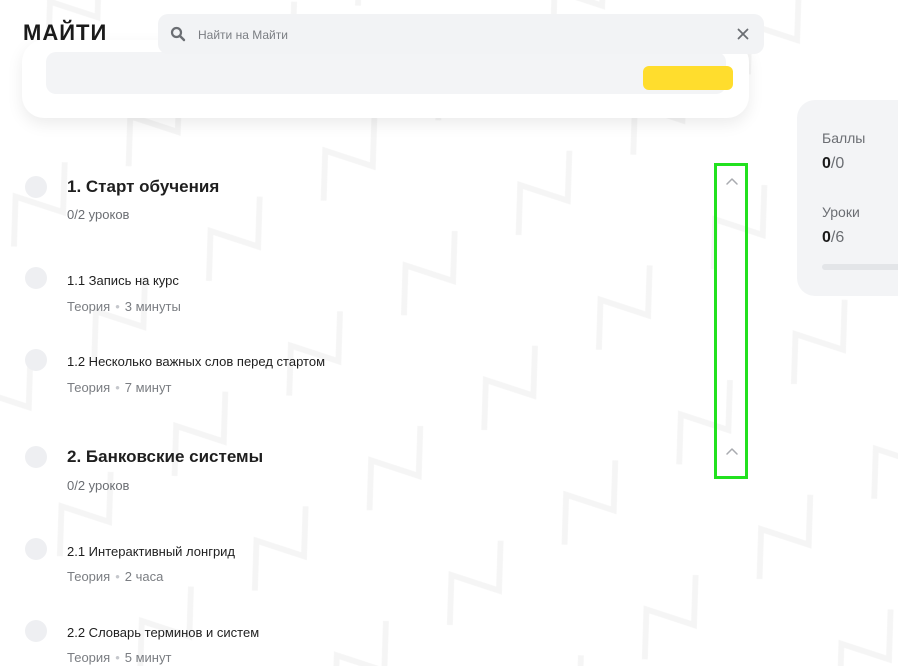 The height and width of the screenshot is (666, 898). What do you see at coordinates (389, 73) in the screenshot?
I see `course-header-panel` at bounding box center [389, 73].